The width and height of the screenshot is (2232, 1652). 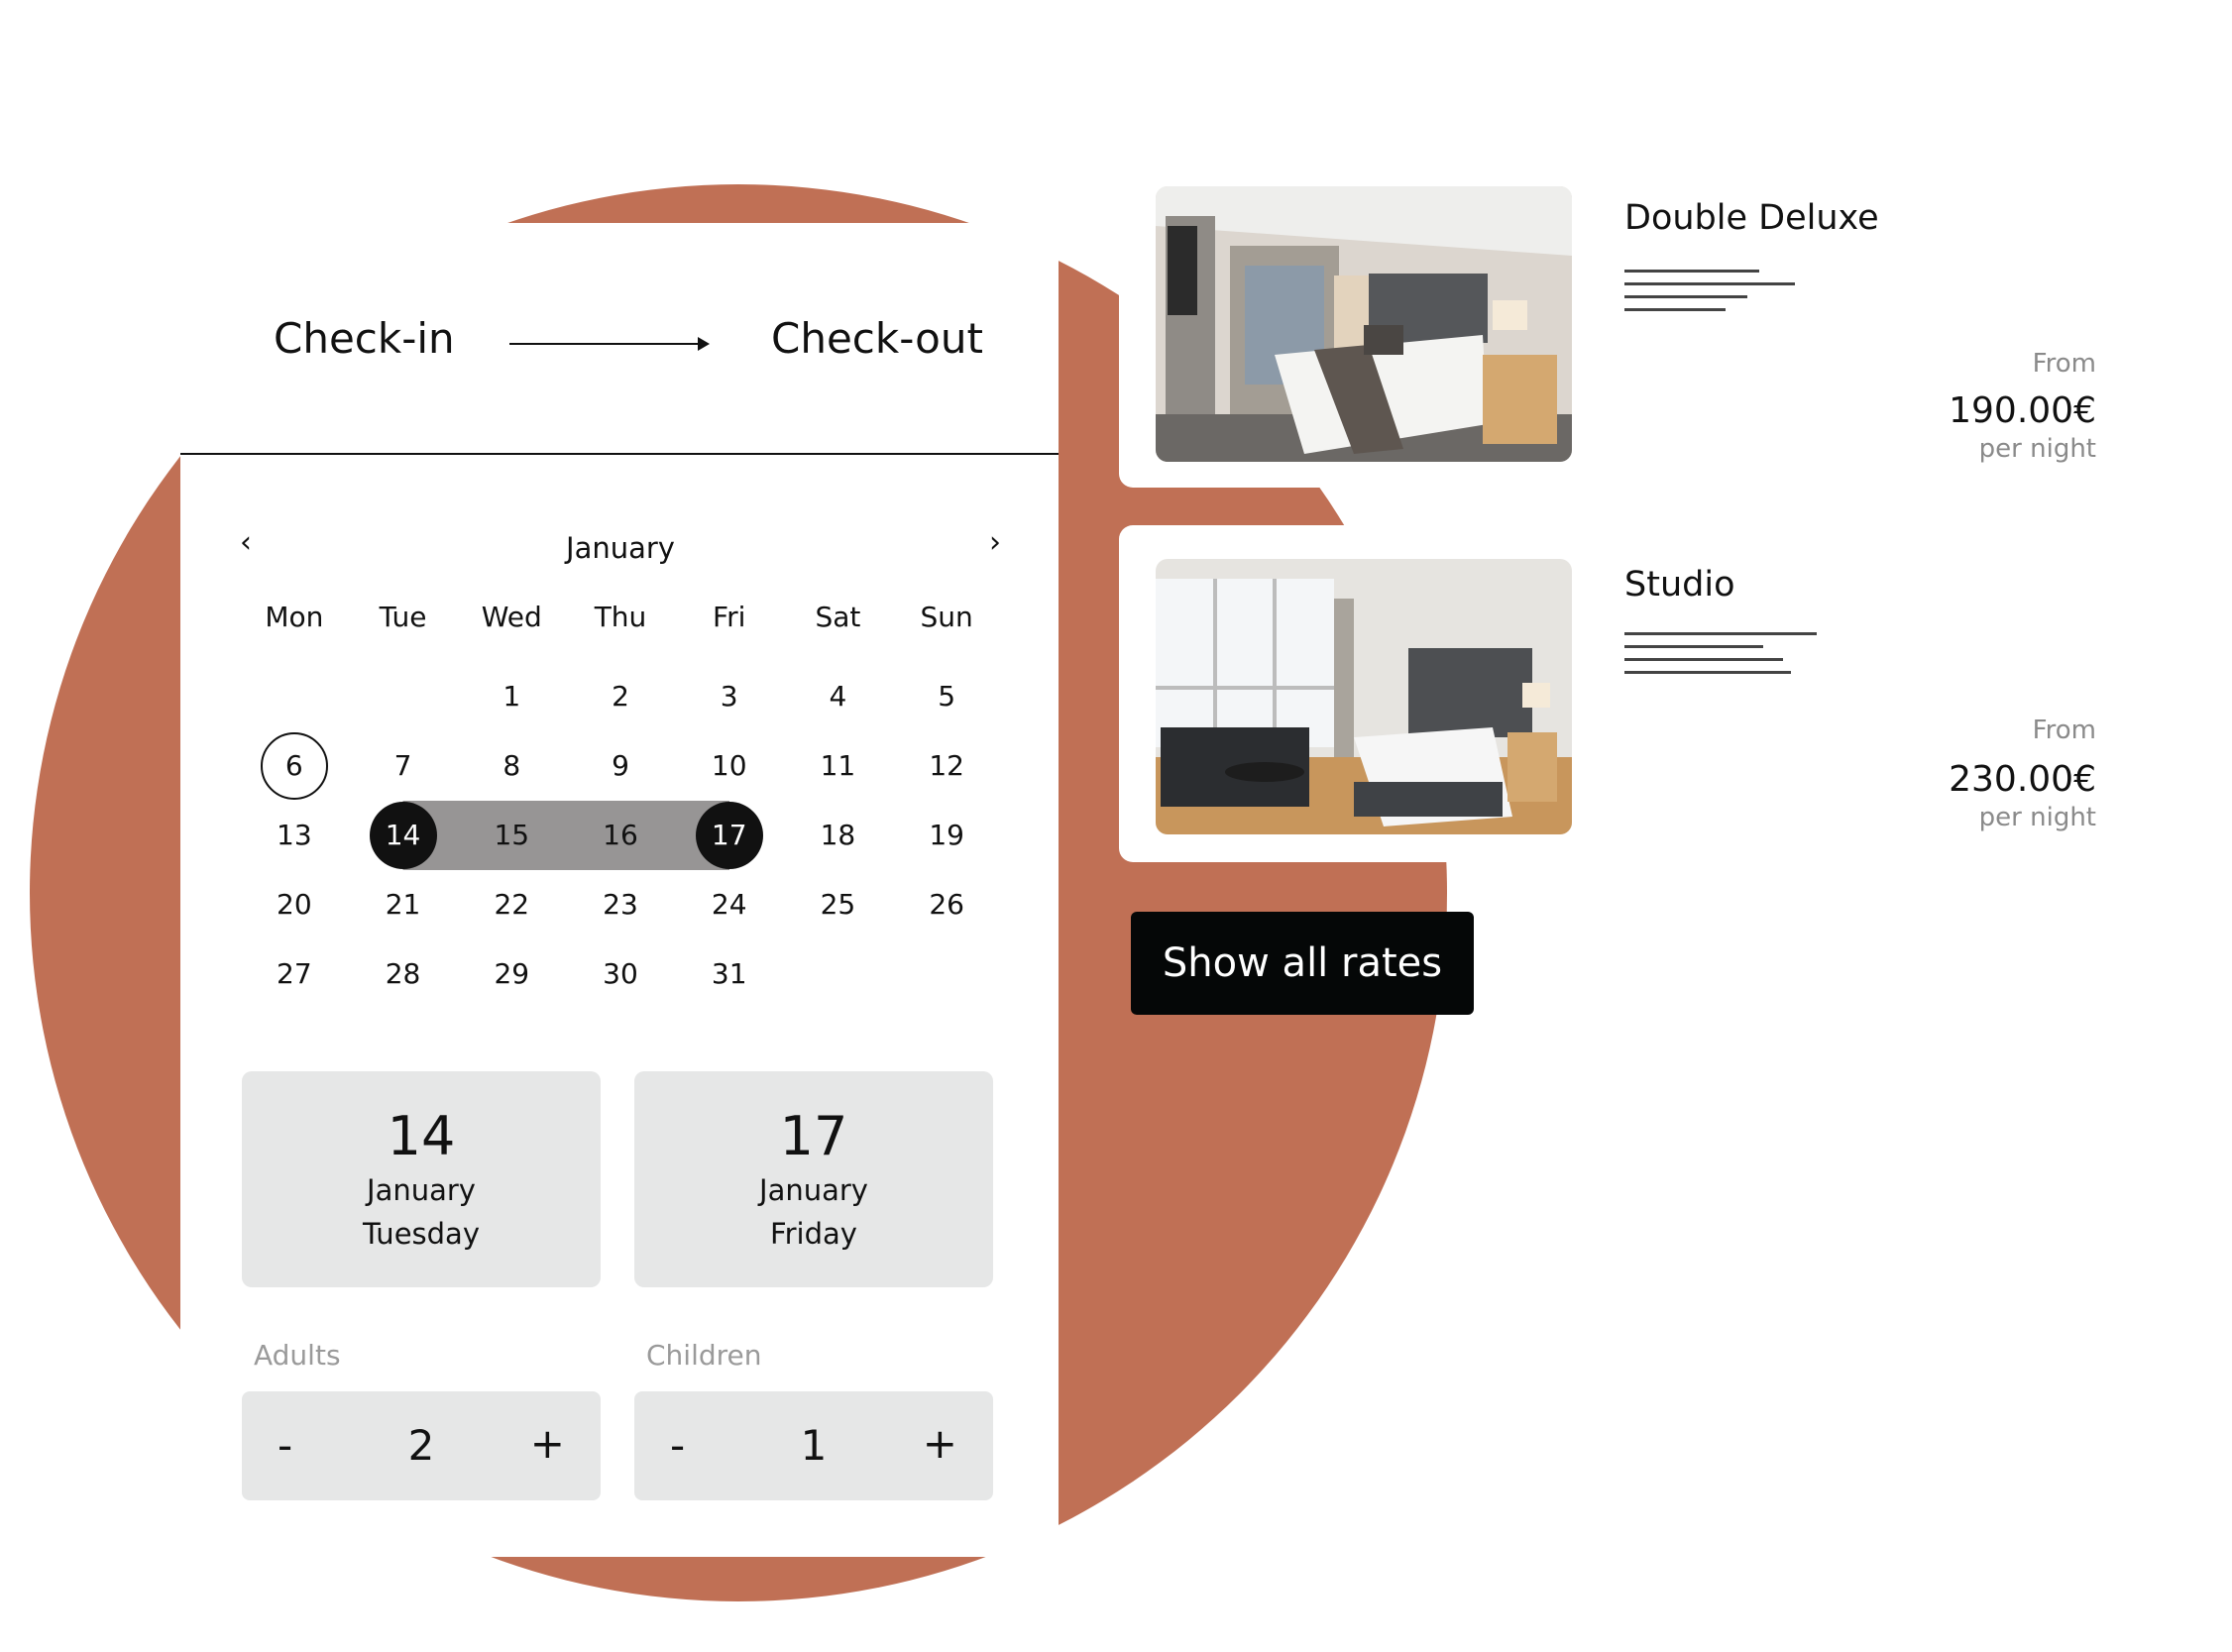 I want to click on calendar-day: 31, so click(x=729, y=974).